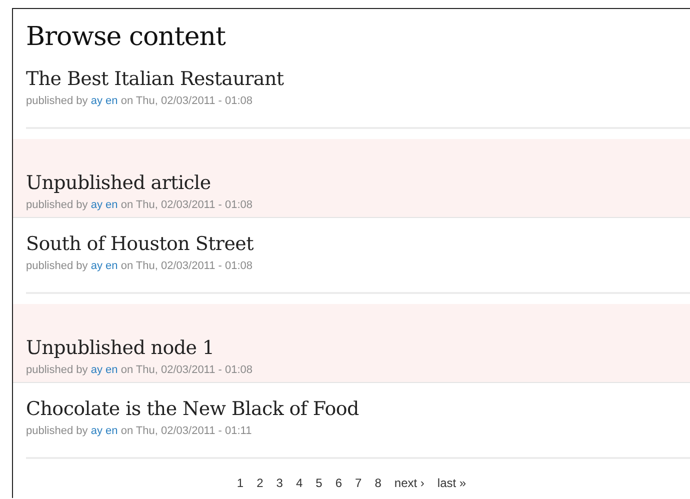 The width and height of the screenshot is (690, 499). I want to click on pager-link: 5, so click(319, 483).